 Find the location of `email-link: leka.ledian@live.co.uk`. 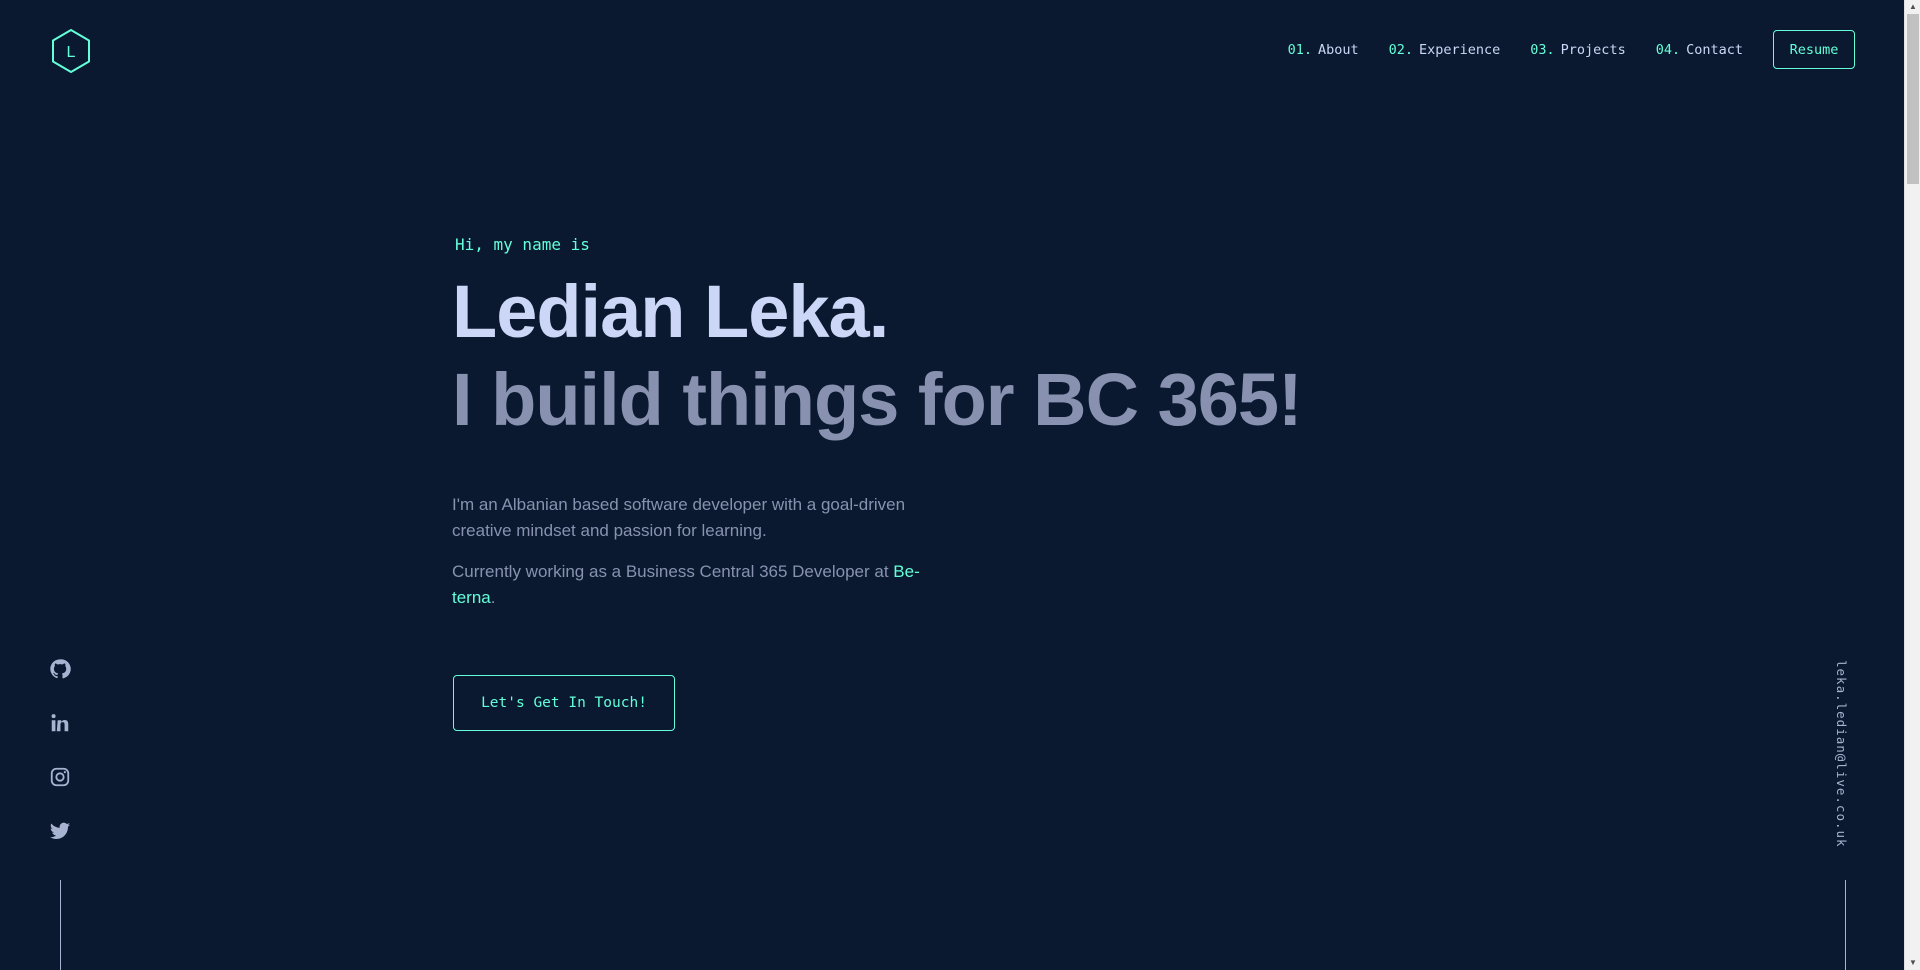

email-link: leka.ledian@live.co.uk is located at coordinates (1841, 754).